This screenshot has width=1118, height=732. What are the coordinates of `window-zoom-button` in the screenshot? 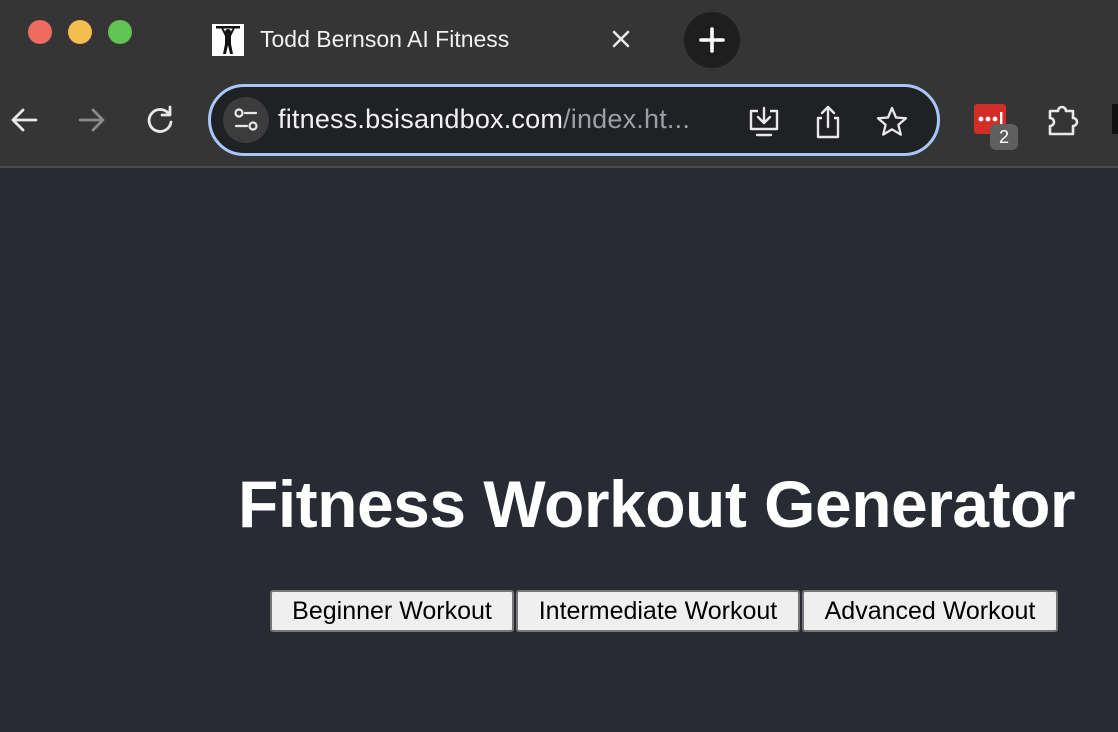 It's located at (120, 32).